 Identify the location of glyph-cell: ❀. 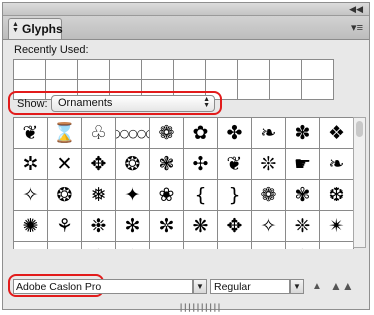
(167, 195).